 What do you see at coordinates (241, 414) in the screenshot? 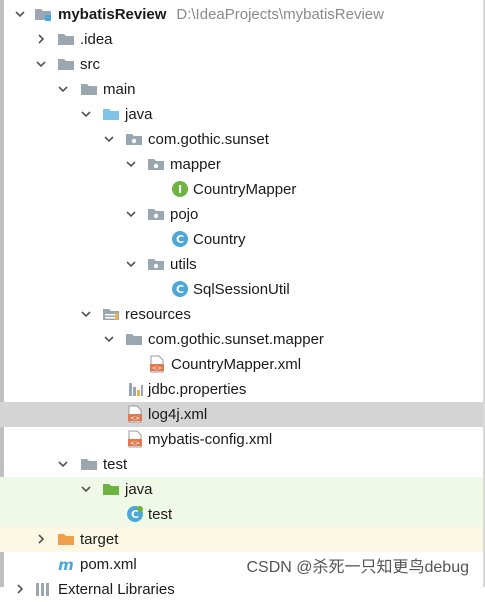
I see `tree-node-log4j-xml: <> log4j.xml` at bounding box center [241, 414].